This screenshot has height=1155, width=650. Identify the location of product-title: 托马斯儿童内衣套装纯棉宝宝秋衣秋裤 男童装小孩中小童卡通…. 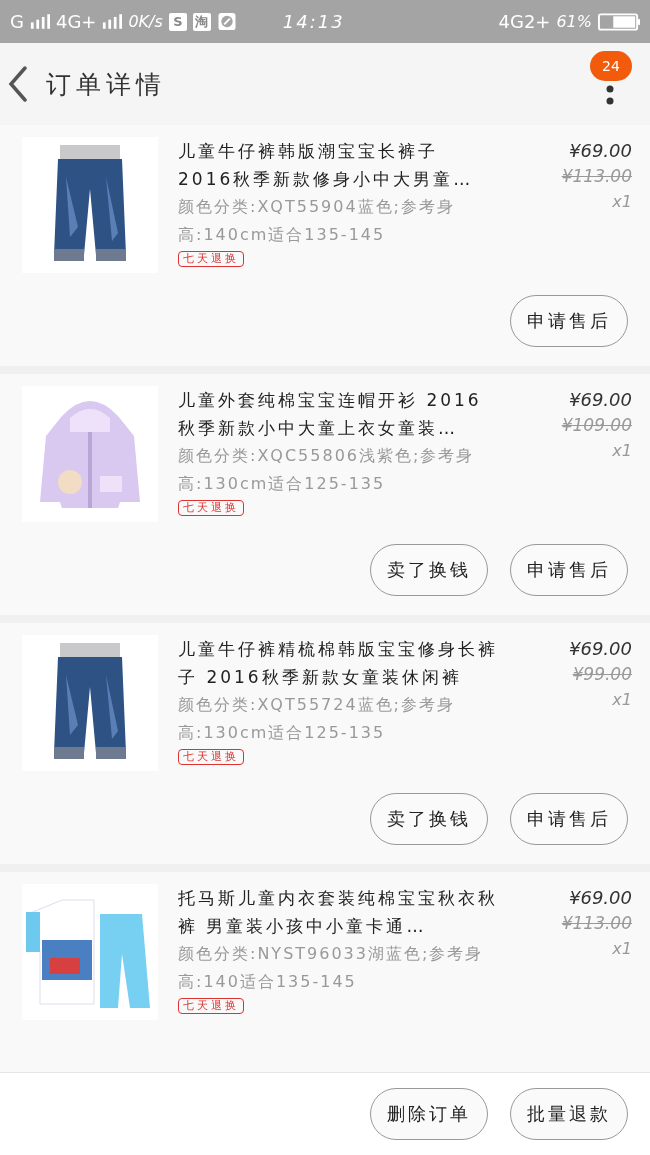
(339, 912).